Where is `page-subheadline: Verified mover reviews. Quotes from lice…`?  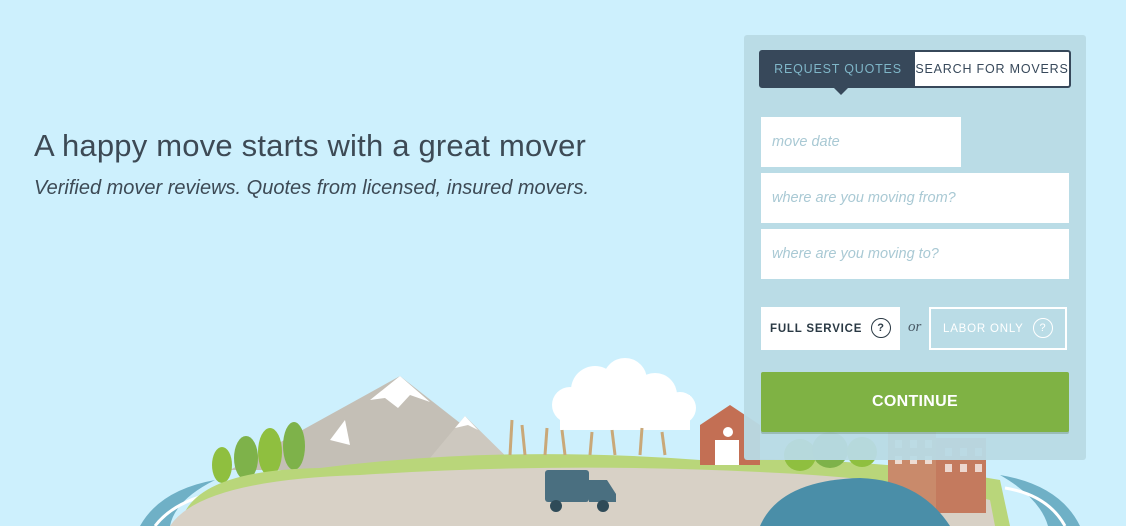
page-subheadline: Verified mover reviews. Quotes from lice… is located at coordinates (312, 188).